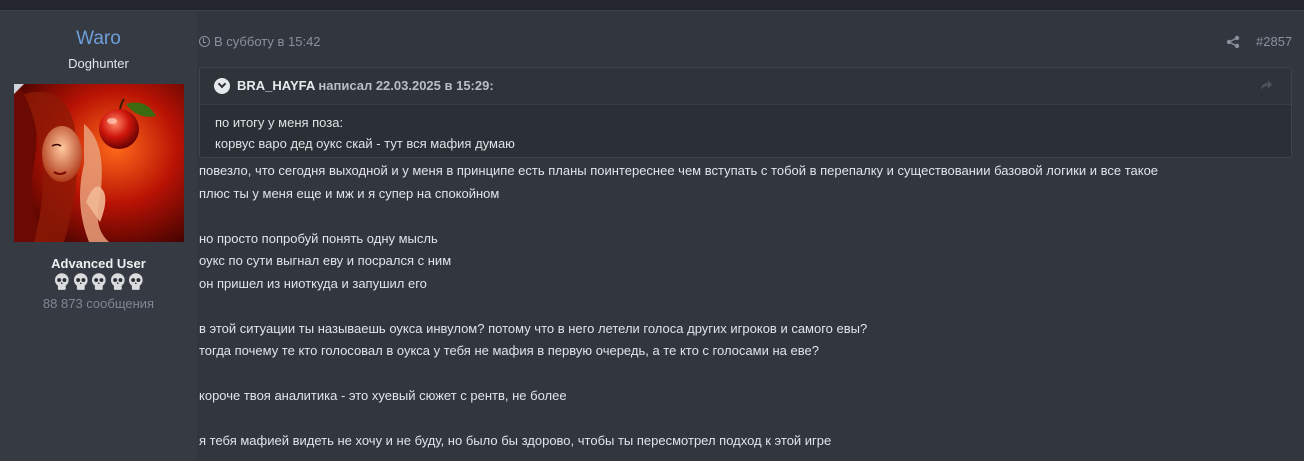 Image resolution: width=1304 pixels, height=461 pixels. What do you see at coordinates (204, 41) in the screenshot?
I see `clock-icon` at bounding box center [204, 41].